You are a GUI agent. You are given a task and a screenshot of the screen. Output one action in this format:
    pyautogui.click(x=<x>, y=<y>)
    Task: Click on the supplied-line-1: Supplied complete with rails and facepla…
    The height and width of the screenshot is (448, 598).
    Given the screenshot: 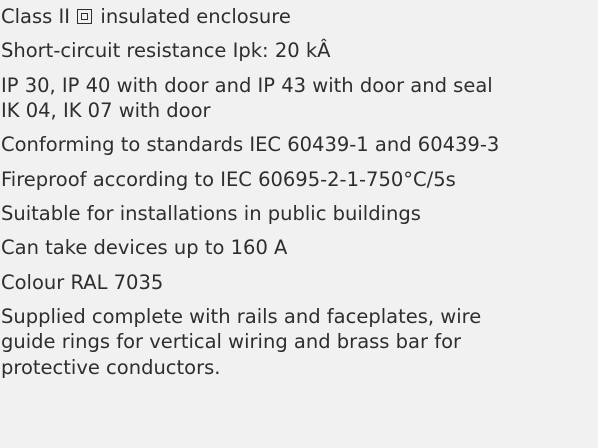 What is the action you would take?
    pyautogui.click(x=241, y=317)
    